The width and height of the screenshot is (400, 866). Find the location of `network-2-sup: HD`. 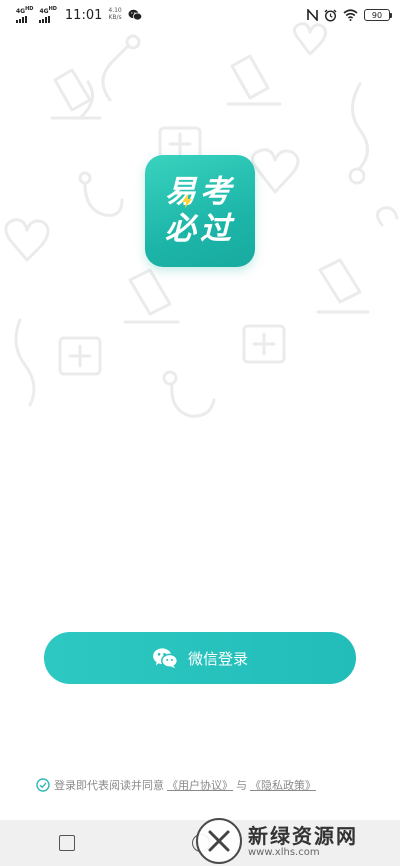

network-2-sup: HD is located at coordinates (52, 9).